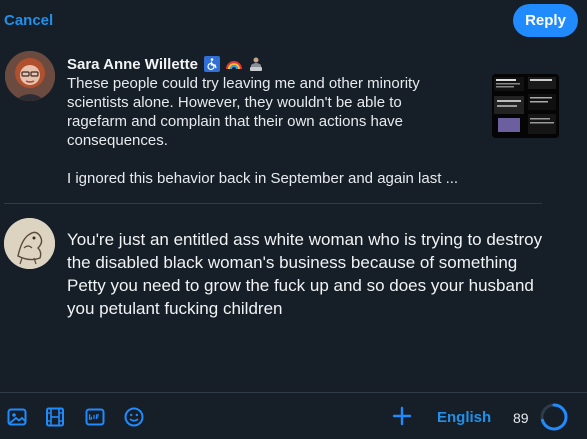  What do you see at coordinates (273, 203) in the screenshot?
I see `divider` at bounding box center [273, 203].